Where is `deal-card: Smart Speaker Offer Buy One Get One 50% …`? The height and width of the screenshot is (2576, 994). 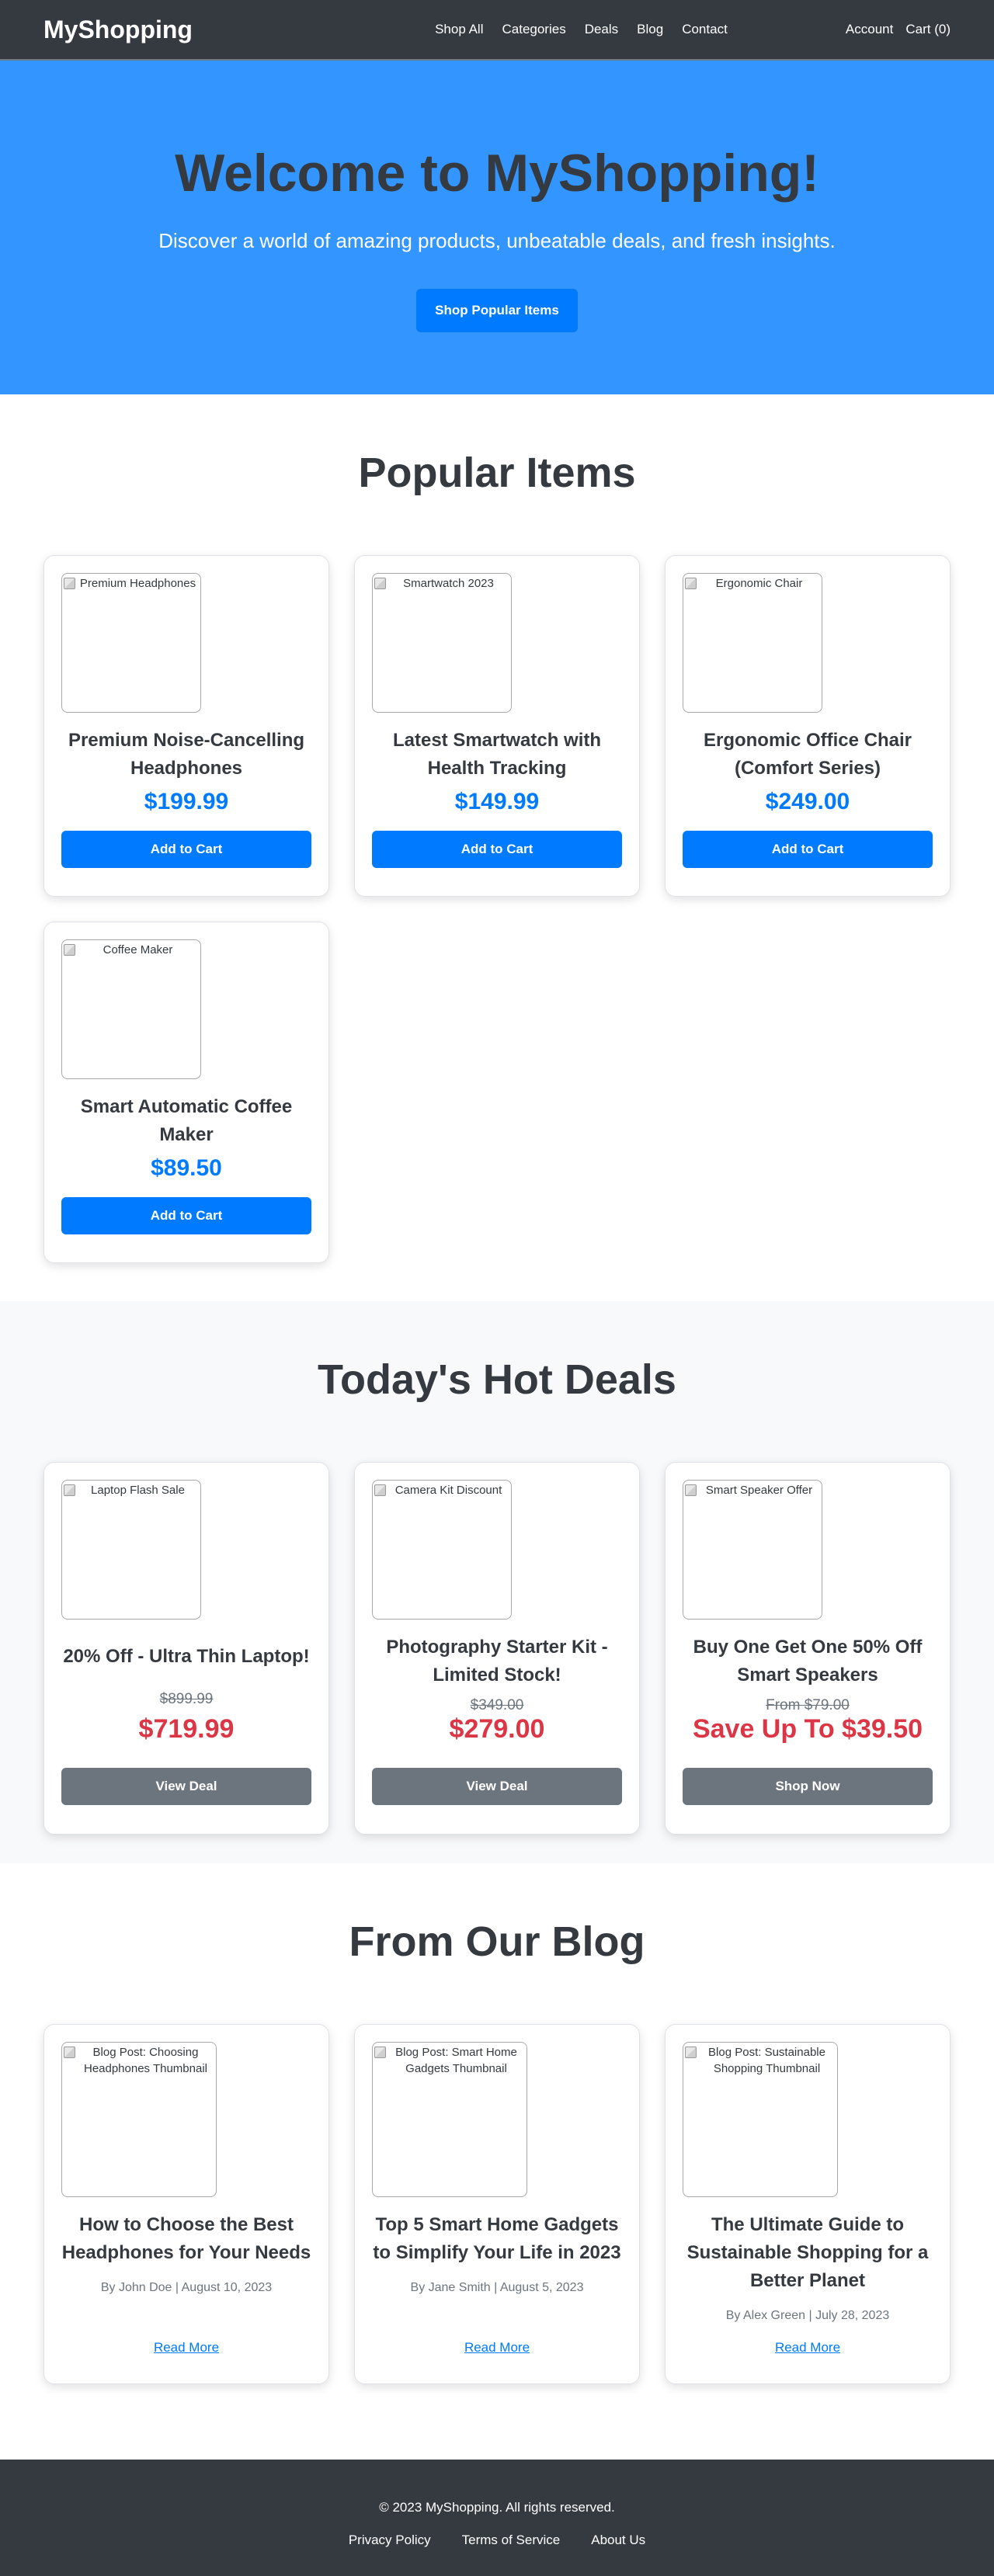
deal-card: Smart Speaker Offer Buy One Get One 50% … is located at coordinates (808, 1648).